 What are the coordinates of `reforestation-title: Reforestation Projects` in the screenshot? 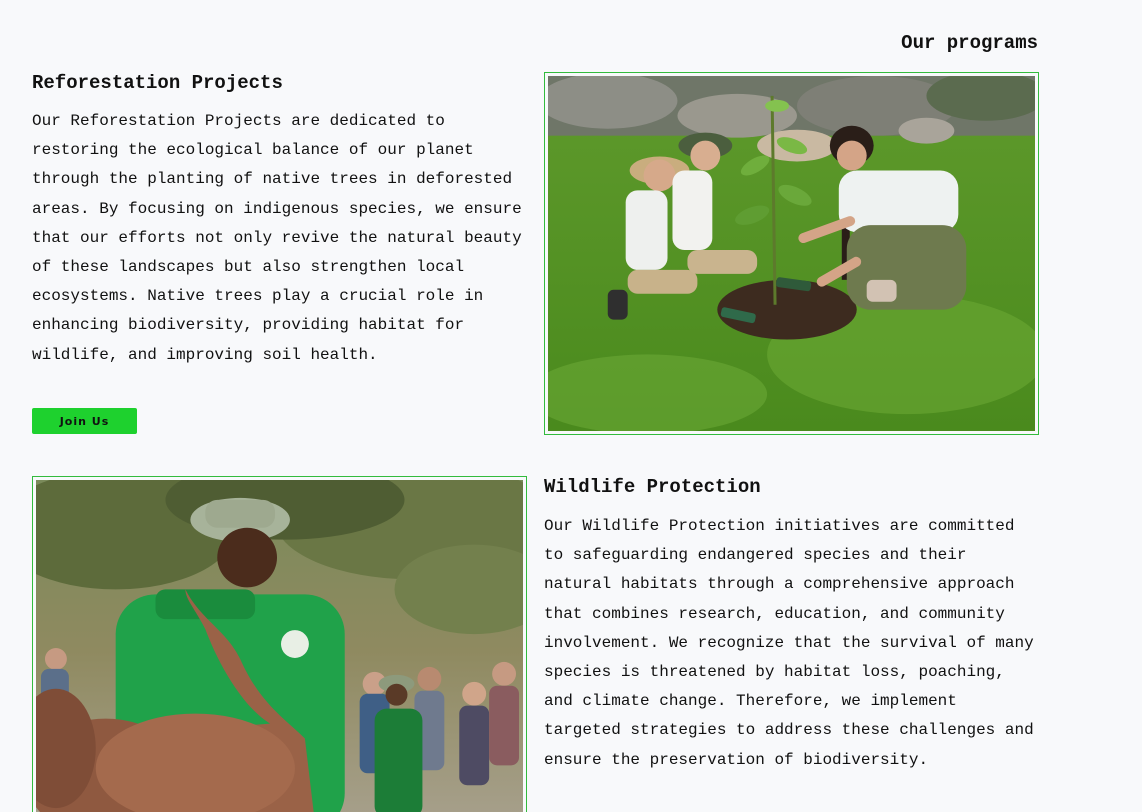 It's located at (157, 83).